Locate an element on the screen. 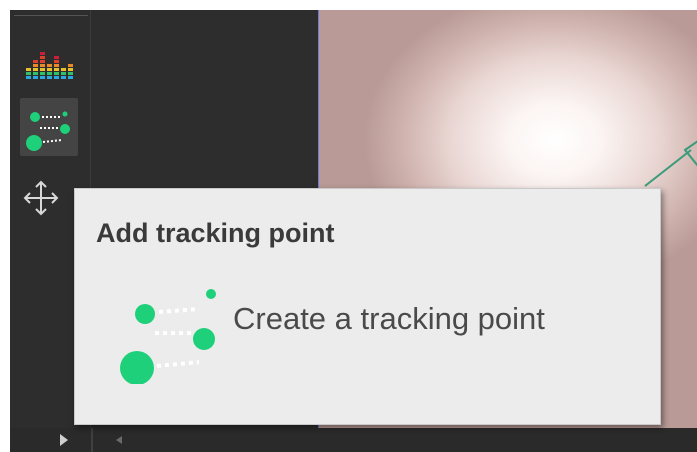 The height and width of the screenshot is (452, 697). bottom-bar is located at coordinates (353, 440).